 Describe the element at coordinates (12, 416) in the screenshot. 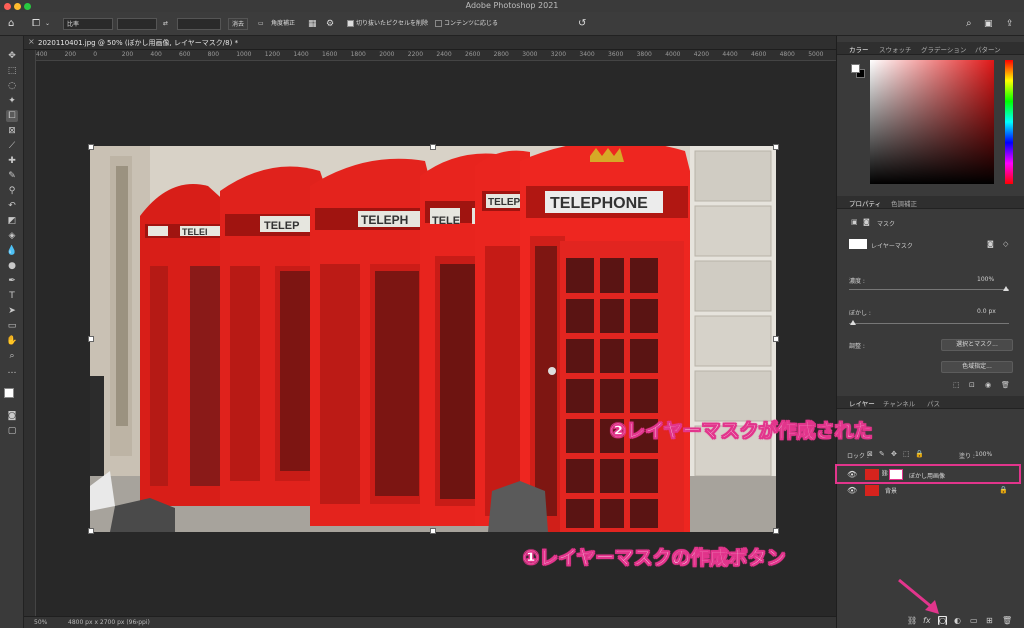

I see `quick-mask-icon: ◙` at that location.